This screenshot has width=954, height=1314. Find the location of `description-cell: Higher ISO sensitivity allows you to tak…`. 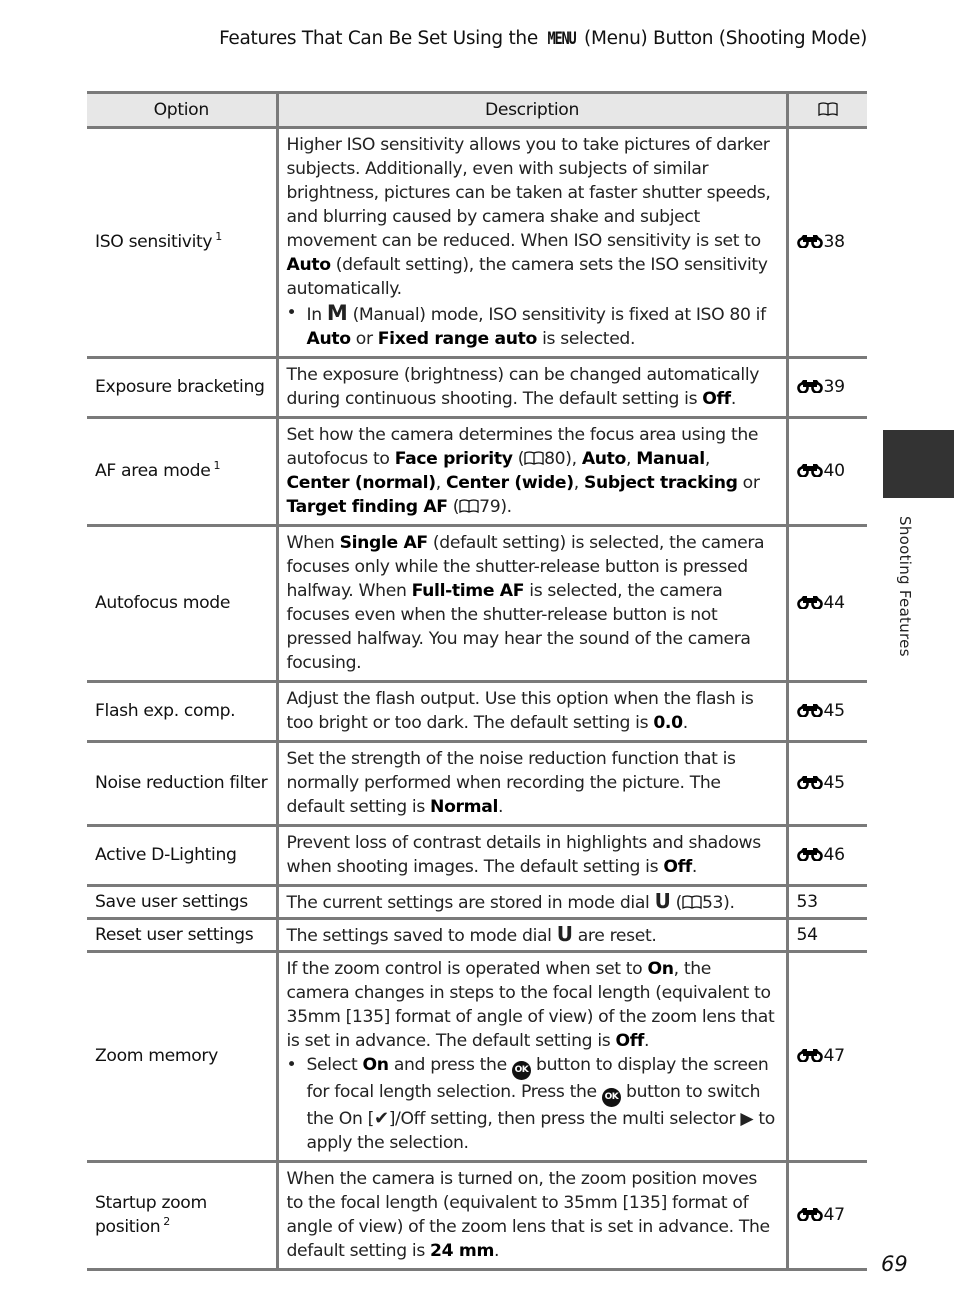

description-cell: Higher ISO sensitivity allows you to tak… is located at coordinates (531, 243).